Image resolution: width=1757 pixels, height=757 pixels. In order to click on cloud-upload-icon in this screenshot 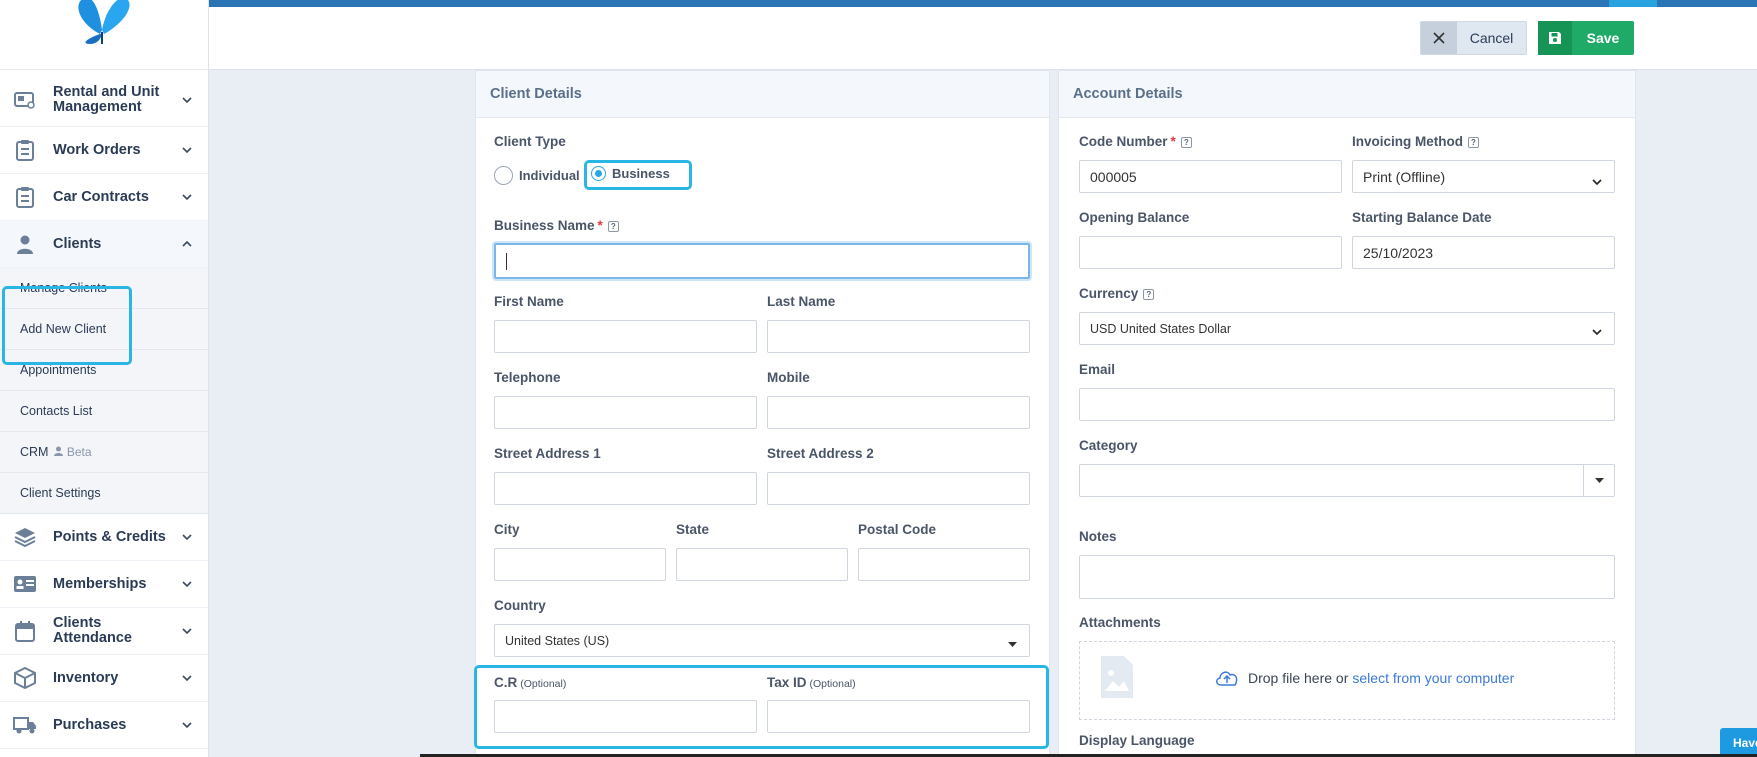, I will do `click(1227, 678)`.